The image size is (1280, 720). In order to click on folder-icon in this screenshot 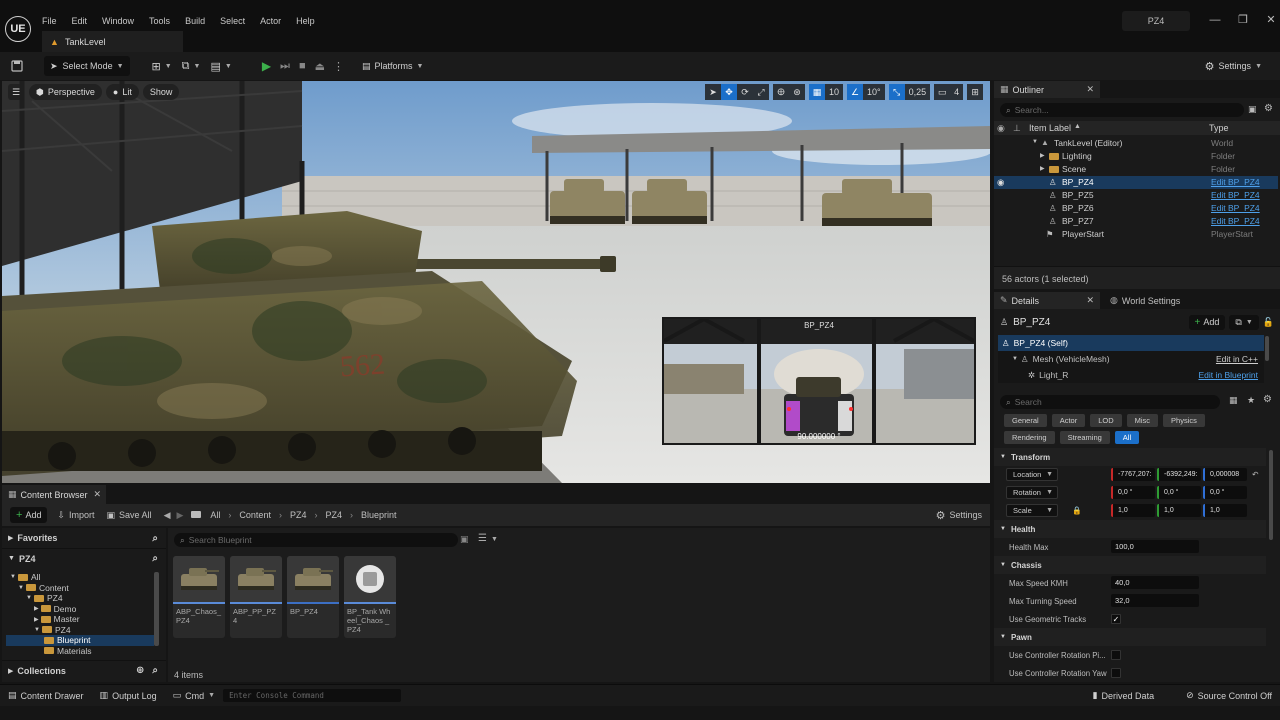, I will do `click(197, 515)`.